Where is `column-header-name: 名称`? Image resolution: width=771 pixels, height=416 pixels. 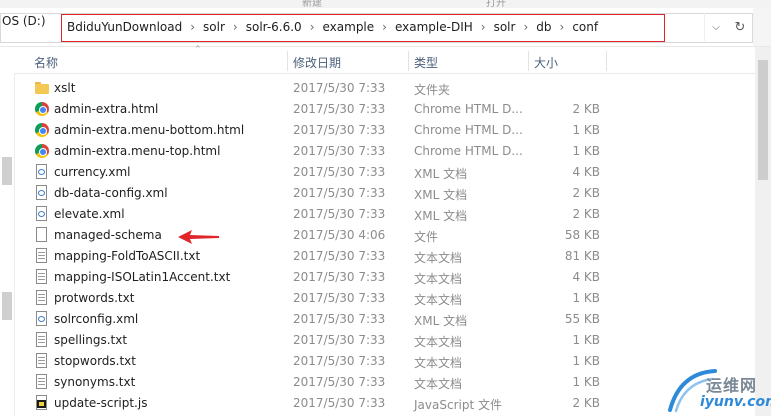
column-header-name: 名称 is located at coordinates (46, 62).